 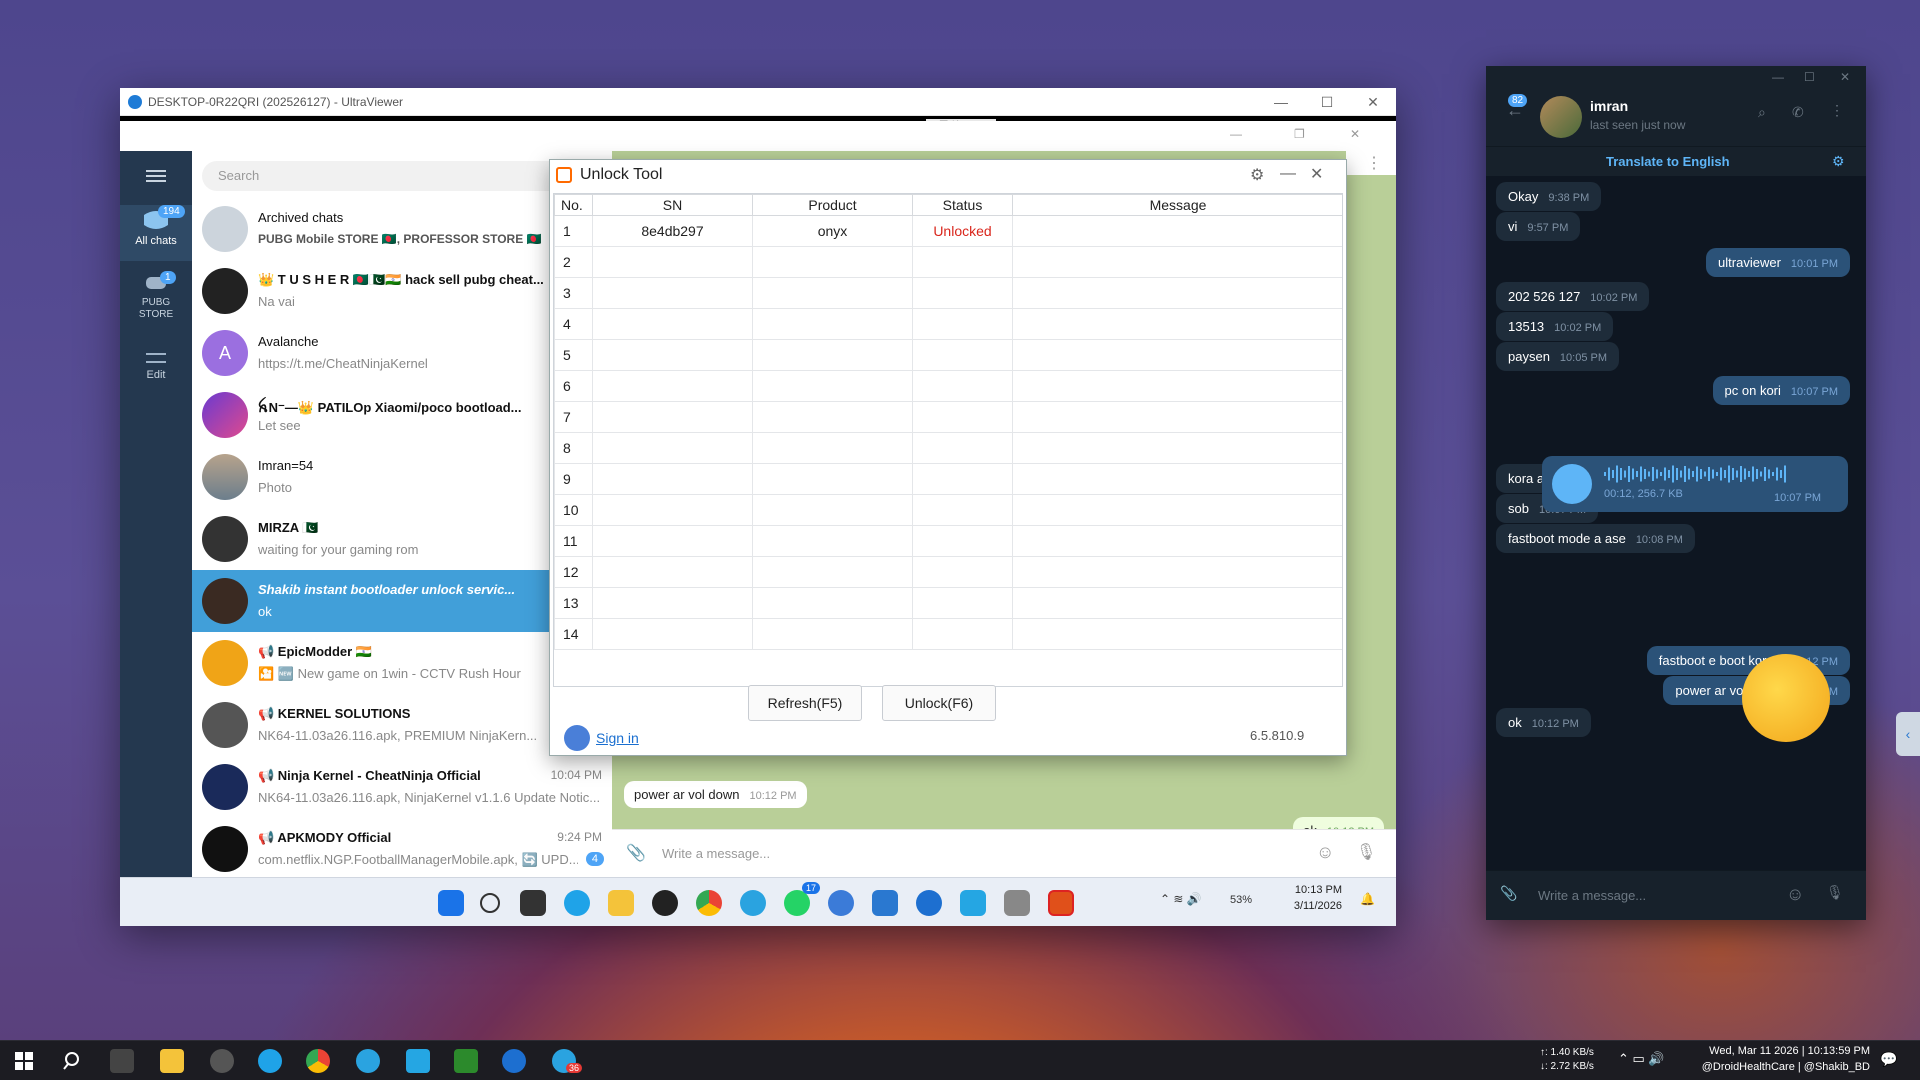 What do you see at coordinates (948, 231) in the screenshot?
I see `table-row: 1 8e4db297 onyx Unlocked` at bounding box center [948, 231].